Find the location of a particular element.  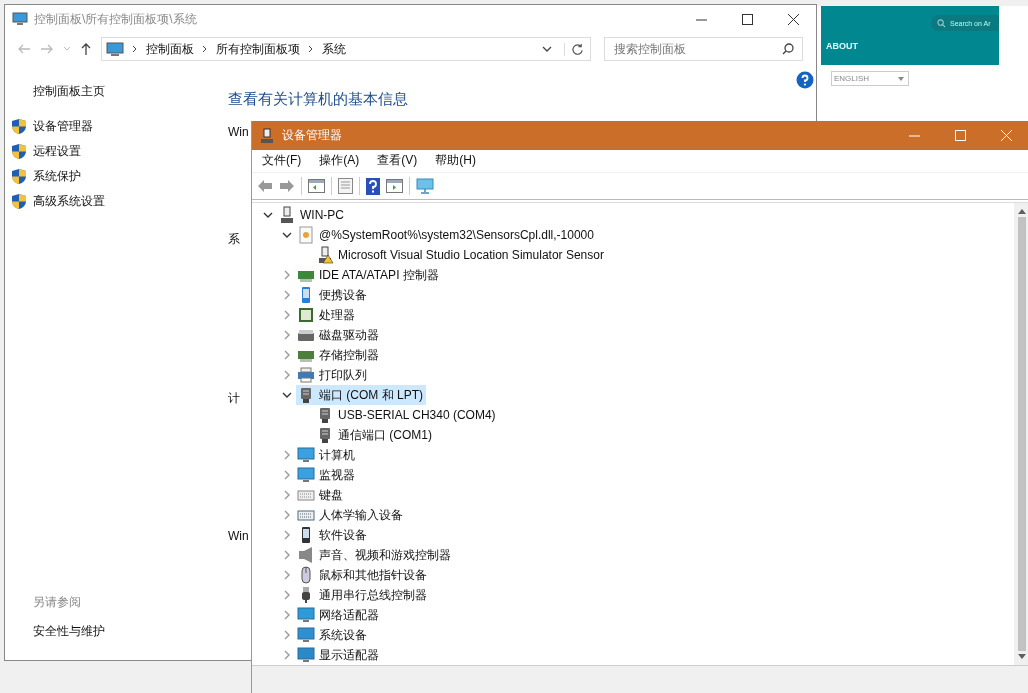

page-heading: 查看有关计算机的基本信息 is located at coordinates (318, 99).